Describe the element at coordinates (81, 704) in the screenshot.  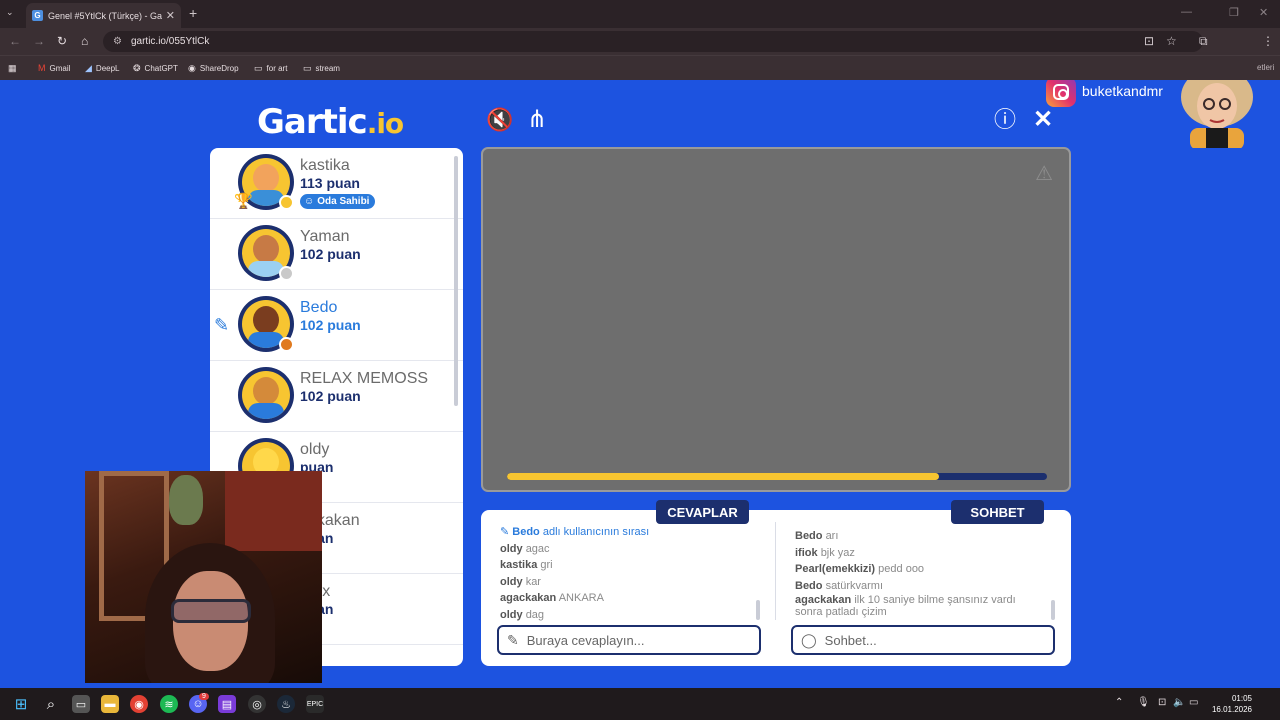
I see `task-view-icon: ▭` at that location.